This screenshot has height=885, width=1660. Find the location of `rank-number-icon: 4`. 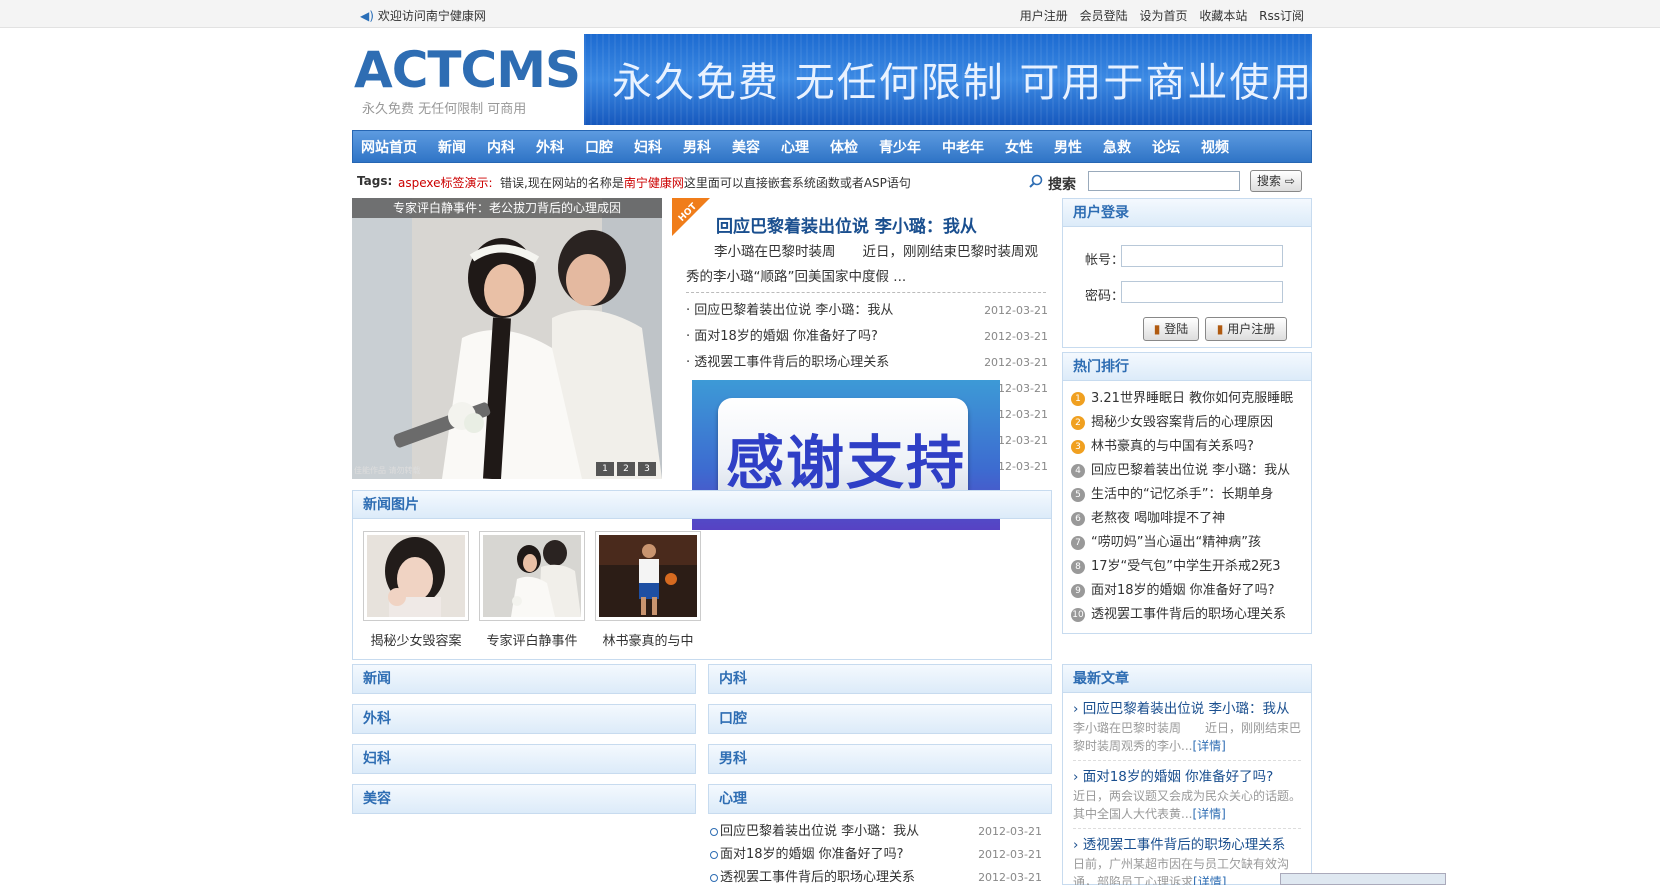

rank-number-icon: 4 is located at coordinates (1078, 471).